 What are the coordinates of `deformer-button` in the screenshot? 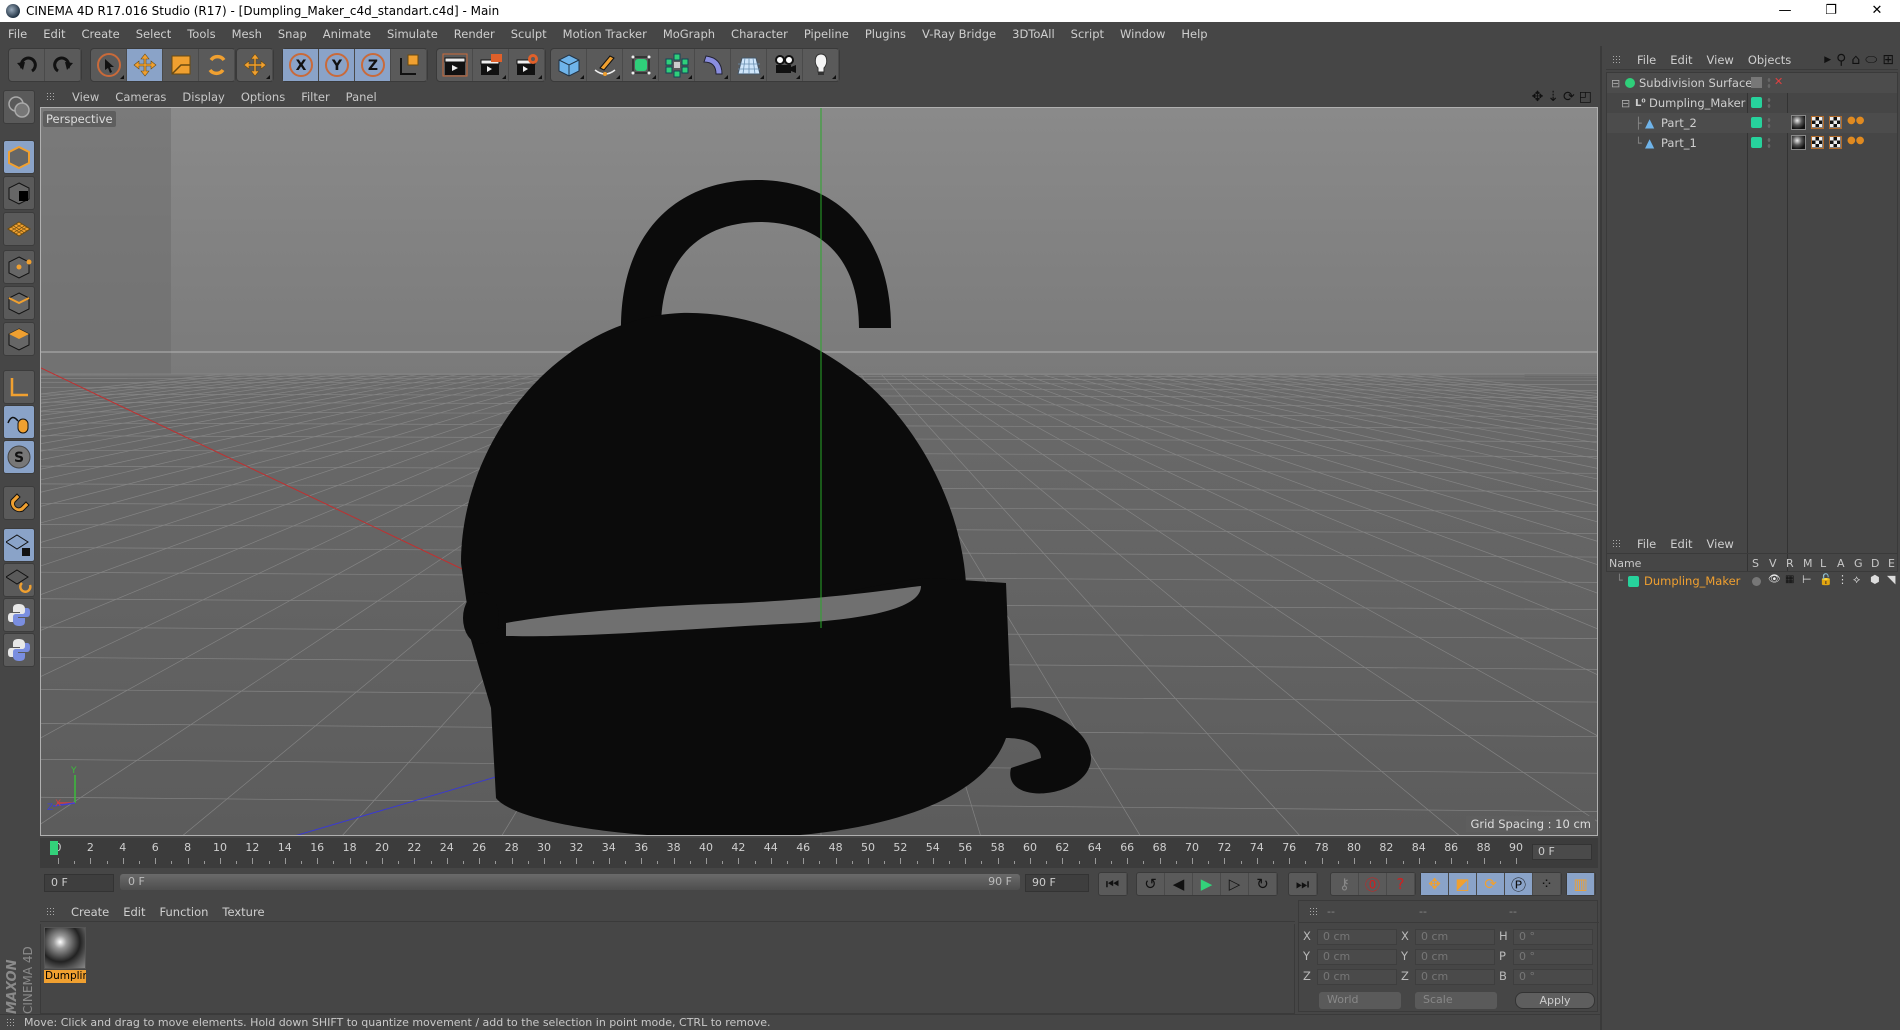 It's located at (713, 65).